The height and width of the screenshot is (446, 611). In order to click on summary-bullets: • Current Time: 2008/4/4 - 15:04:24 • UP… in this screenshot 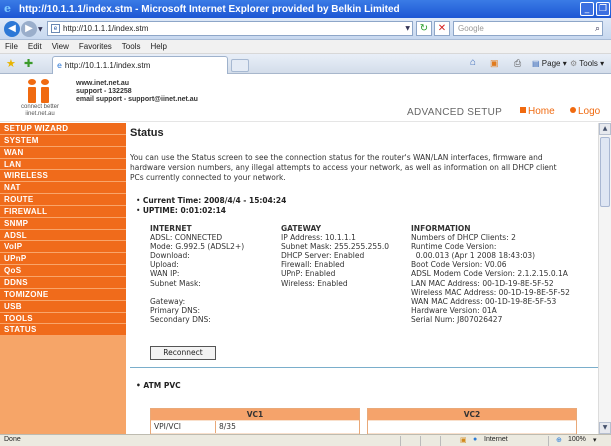, I will do `click(211, 205)`.